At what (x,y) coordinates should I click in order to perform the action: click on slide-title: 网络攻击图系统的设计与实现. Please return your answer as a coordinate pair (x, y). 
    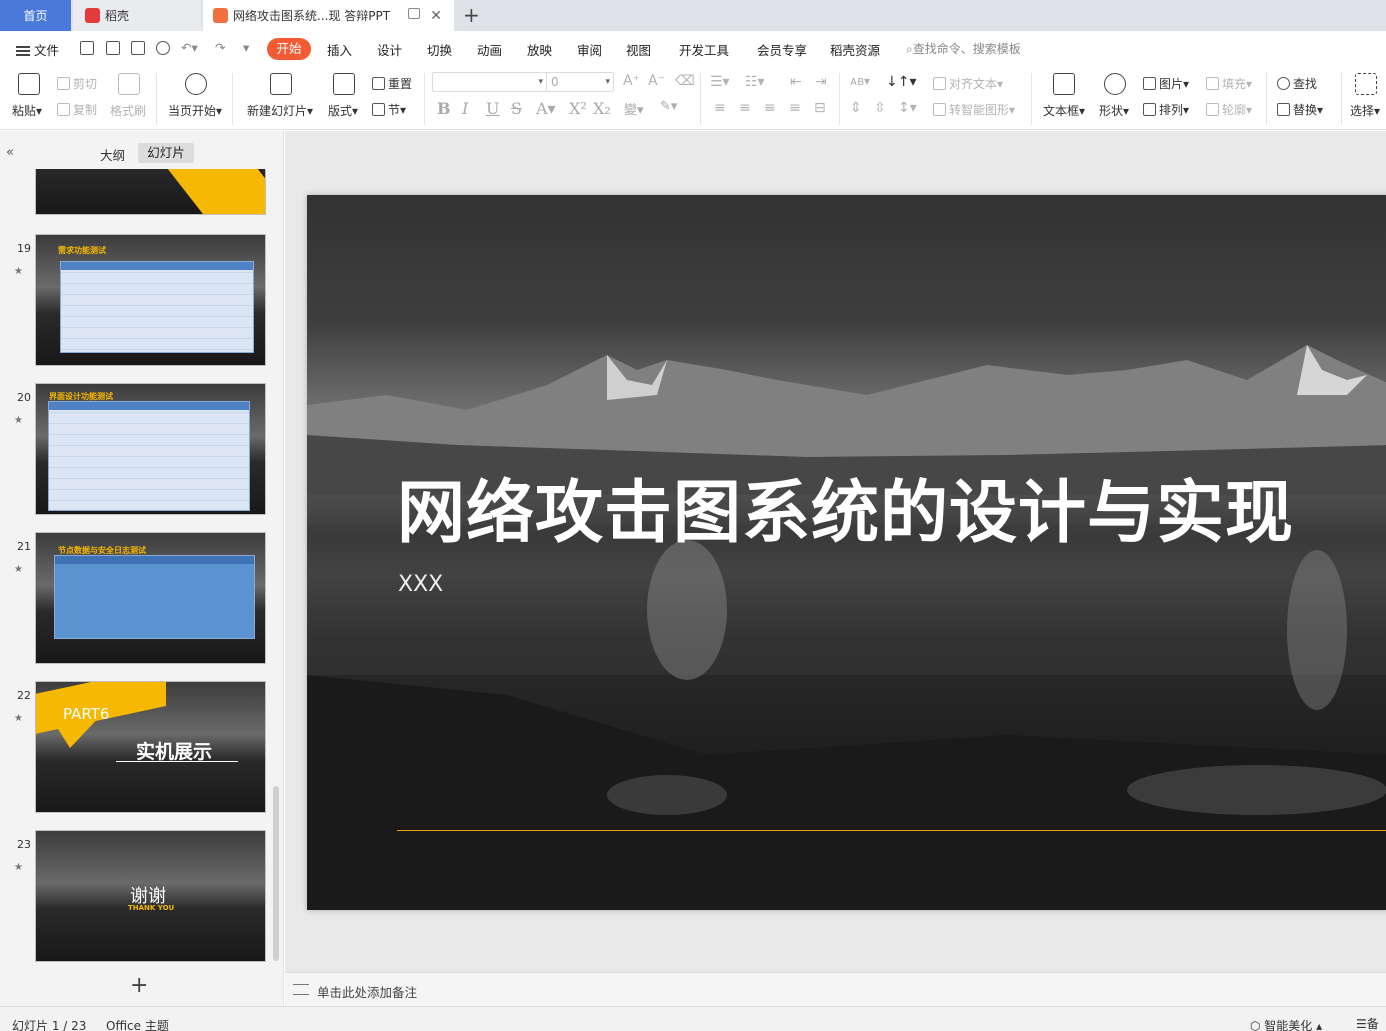
    Looking at the image, I should click on (845, 506).